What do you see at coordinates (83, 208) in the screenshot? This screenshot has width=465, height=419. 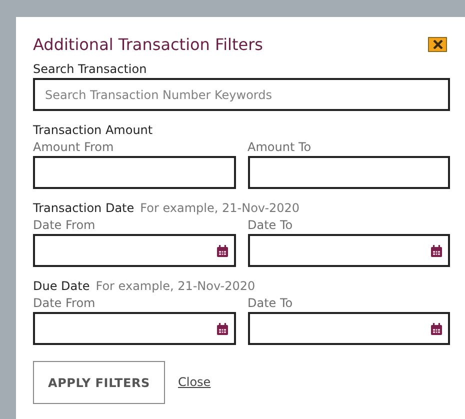 I see `section-label: Transaction Date` at bounding box center [83, 208].